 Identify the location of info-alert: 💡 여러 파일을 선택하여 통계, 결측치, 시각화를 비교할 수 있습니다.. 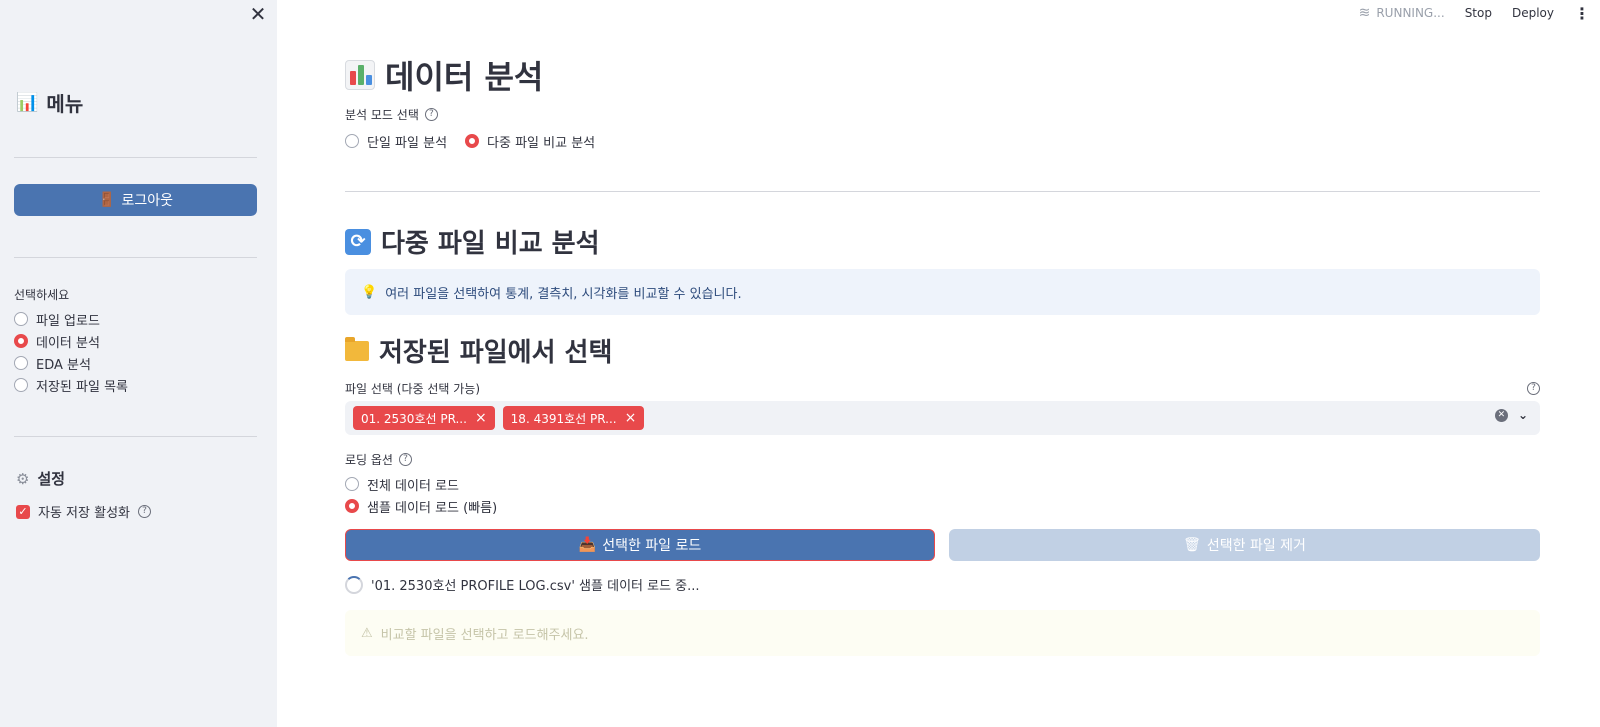
(942, 292).